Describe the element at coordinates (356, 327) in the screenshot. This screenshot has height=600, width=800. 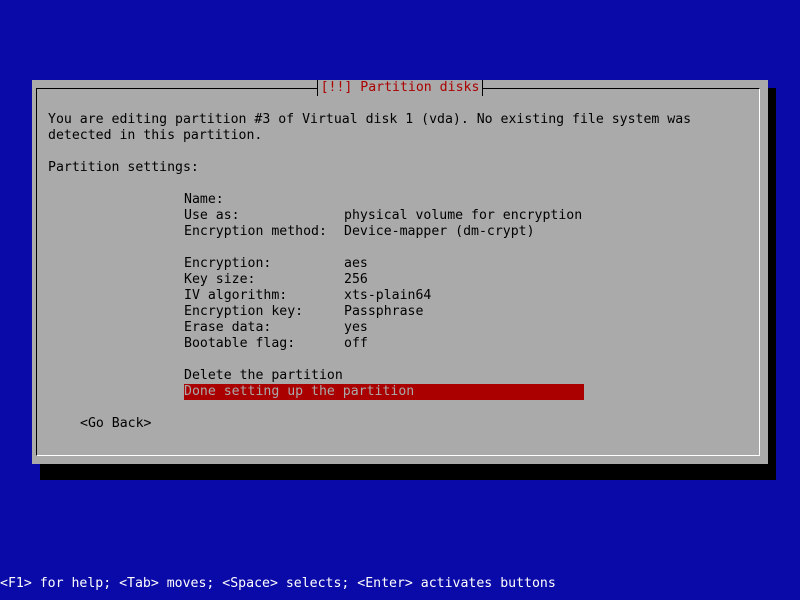
I see `setting-value: yes` at that location.